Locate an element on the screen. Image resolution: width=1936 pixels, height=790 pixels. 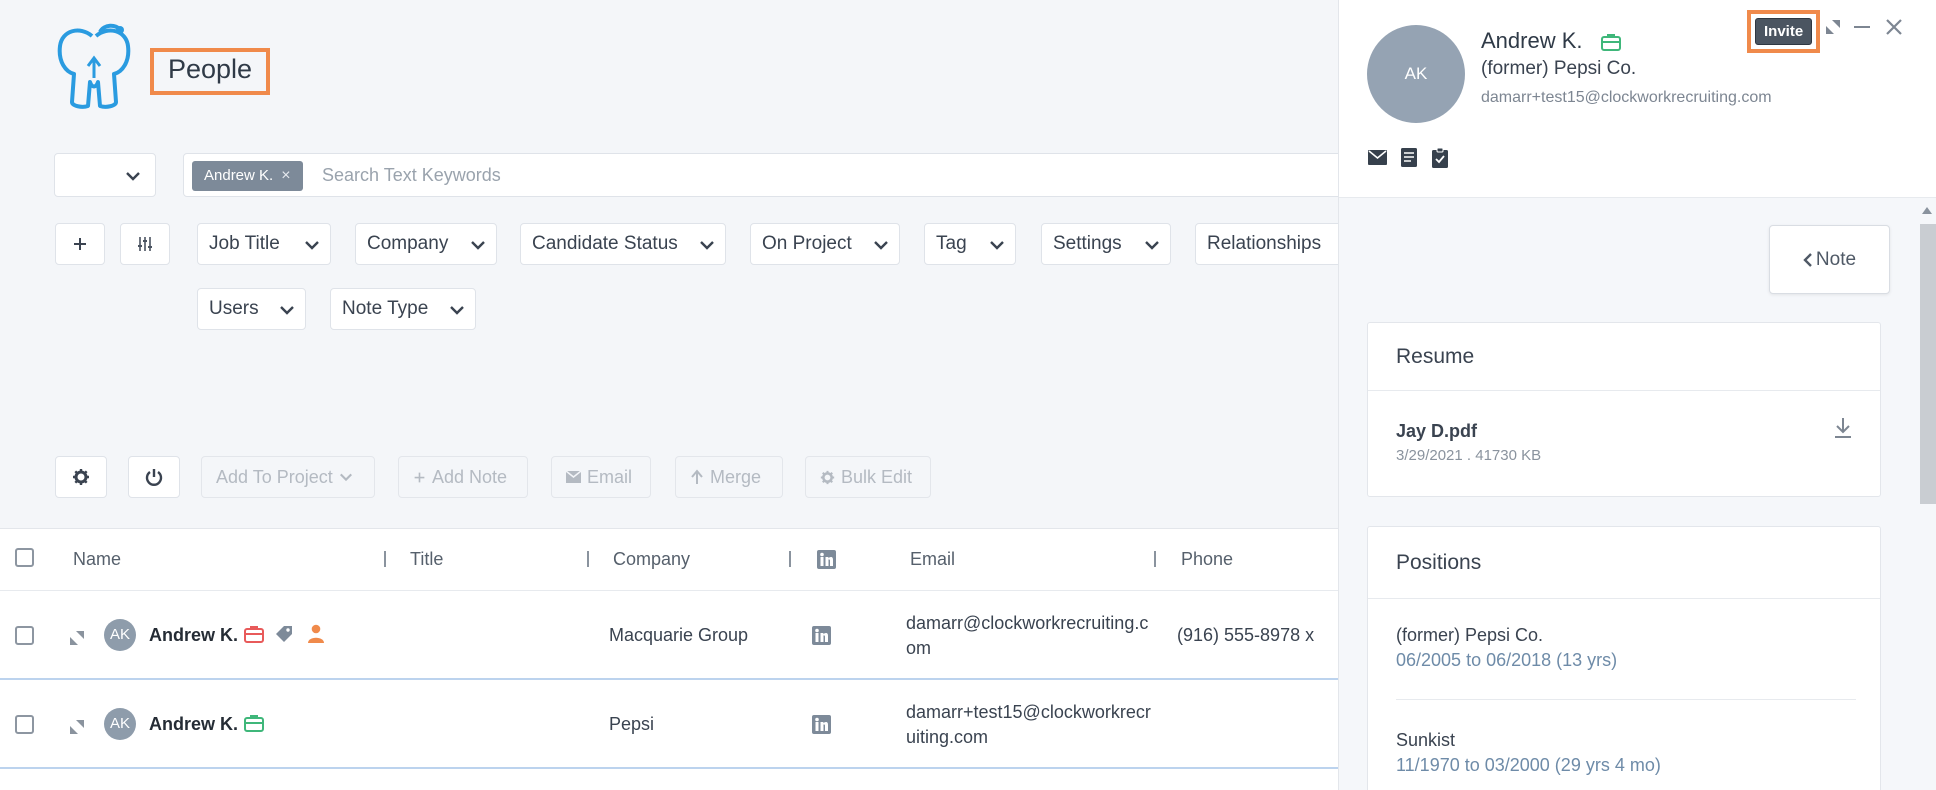
filter-on-project: On Project is located at coordinates (825, 244).